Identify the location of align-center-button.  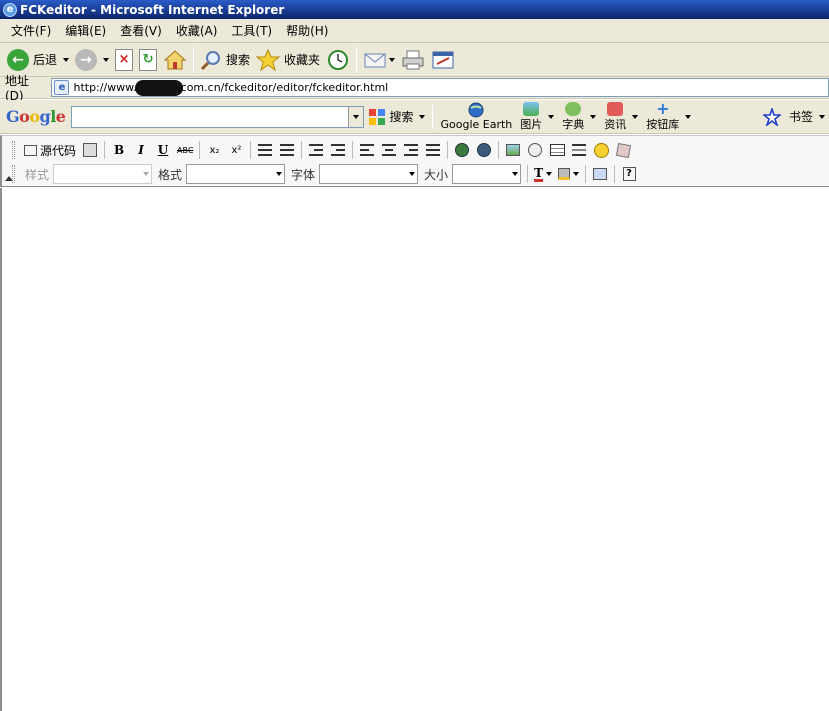
(389, 150).